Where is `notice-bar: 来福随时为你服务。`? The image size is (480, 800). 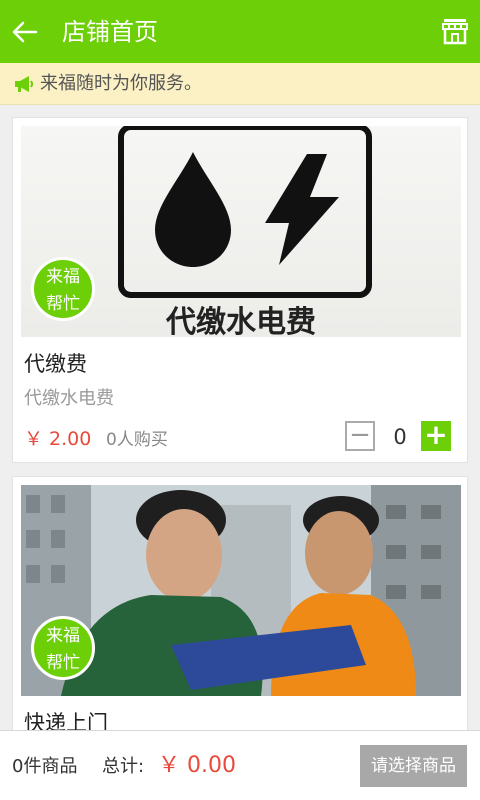 notice-bar: 来福随时为你服务。 is located at coordinates (240, 84).